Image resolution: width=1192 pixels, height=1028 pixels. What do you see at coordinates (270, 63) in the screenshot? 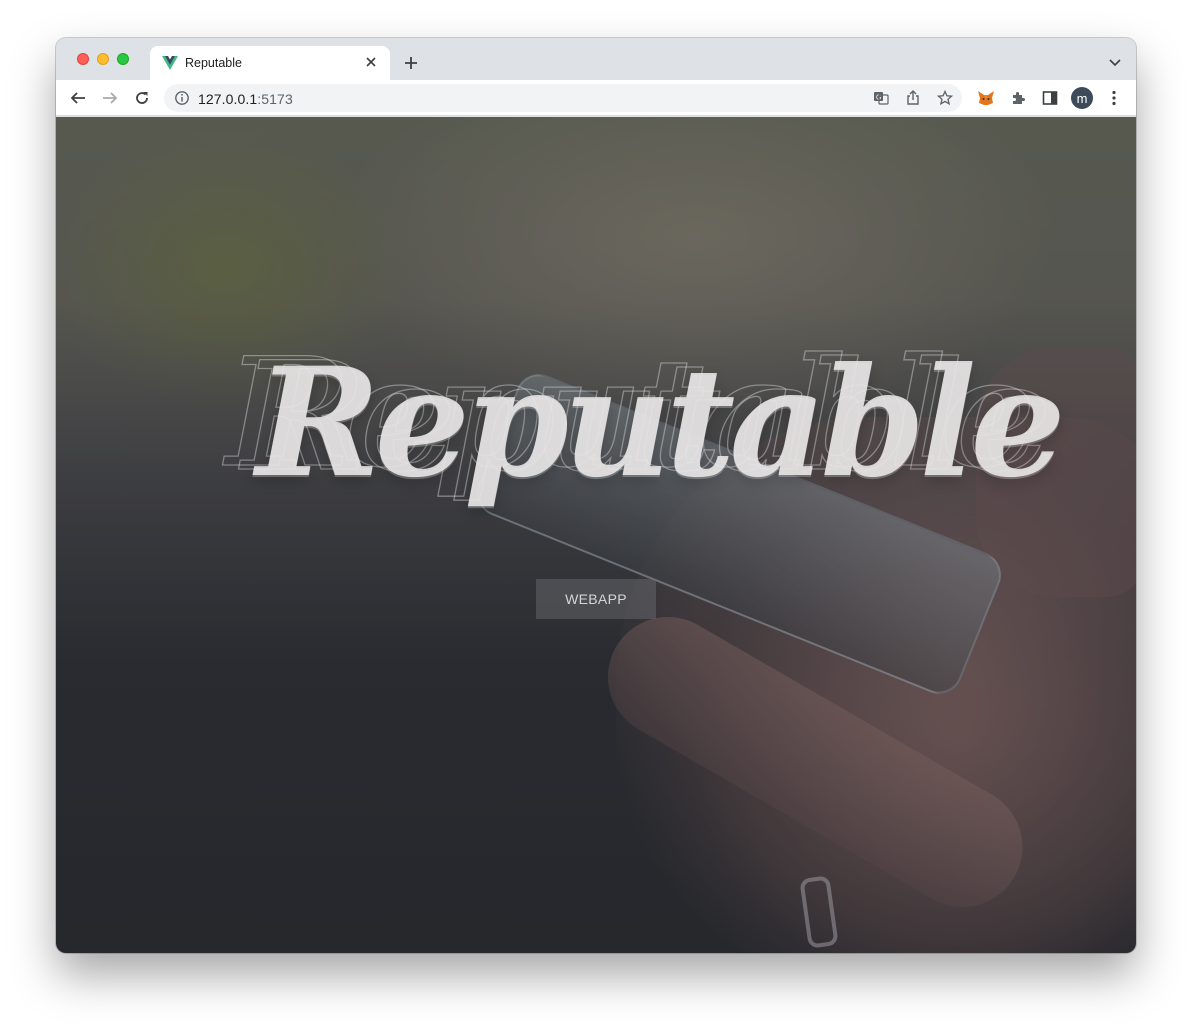
I see `tab-reputable: Reputable` at bounding box center [270, 63].